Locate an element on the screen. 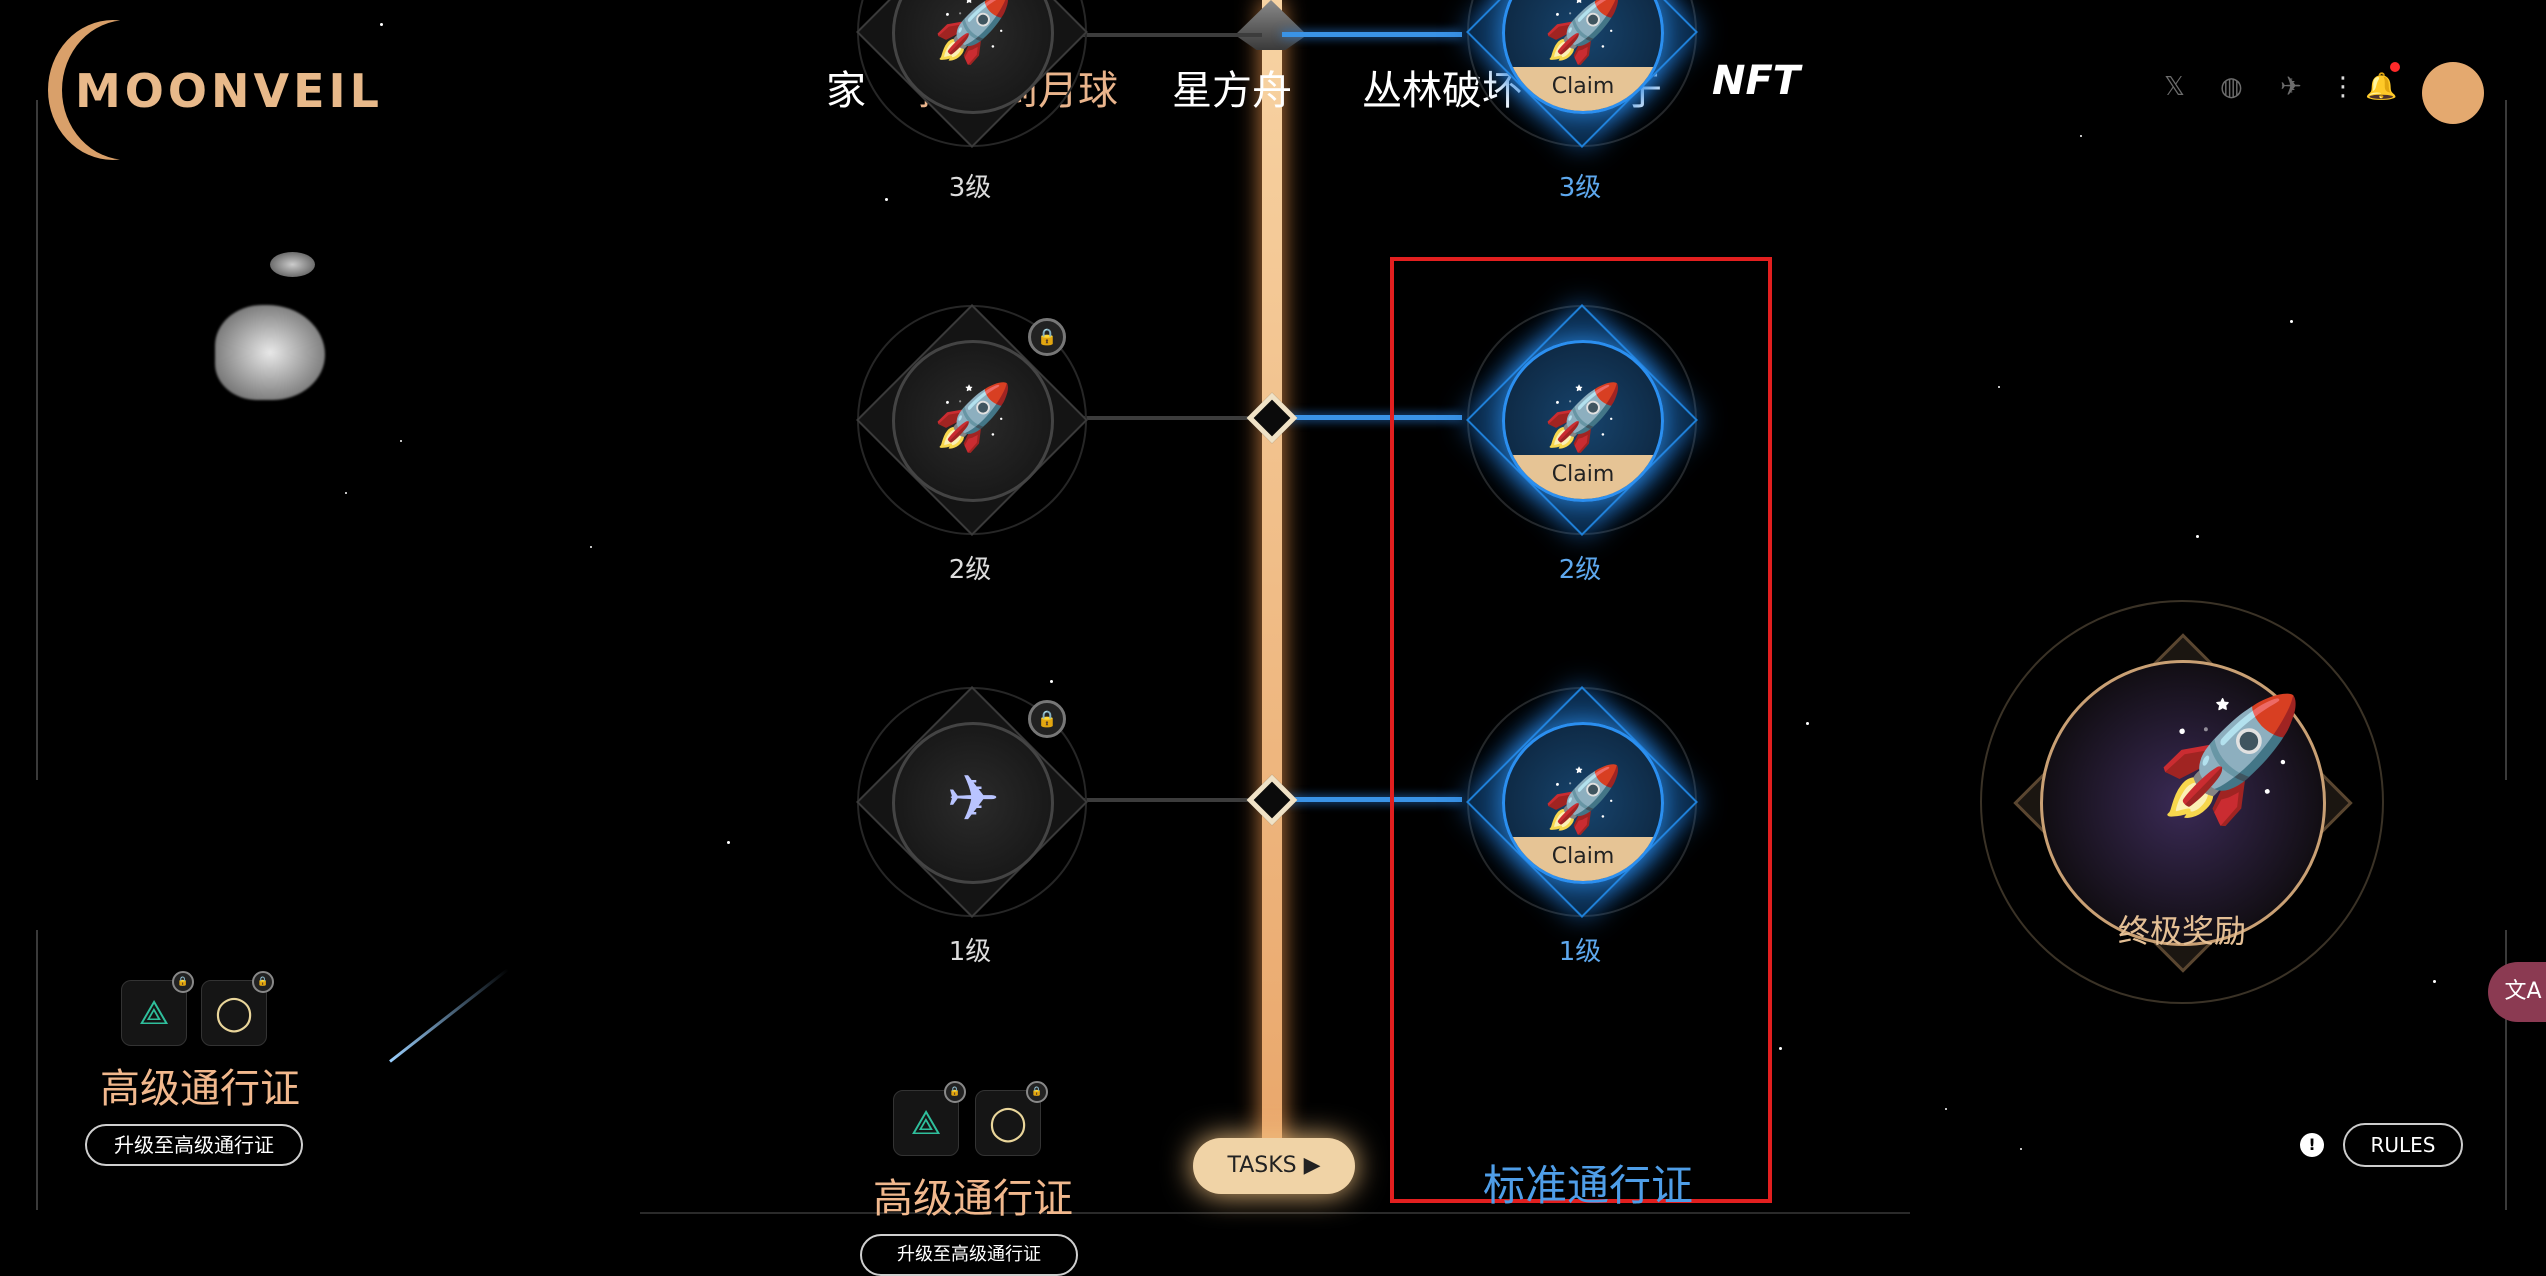  premium-level-label: 1级 is located at coordinates (970, 952).